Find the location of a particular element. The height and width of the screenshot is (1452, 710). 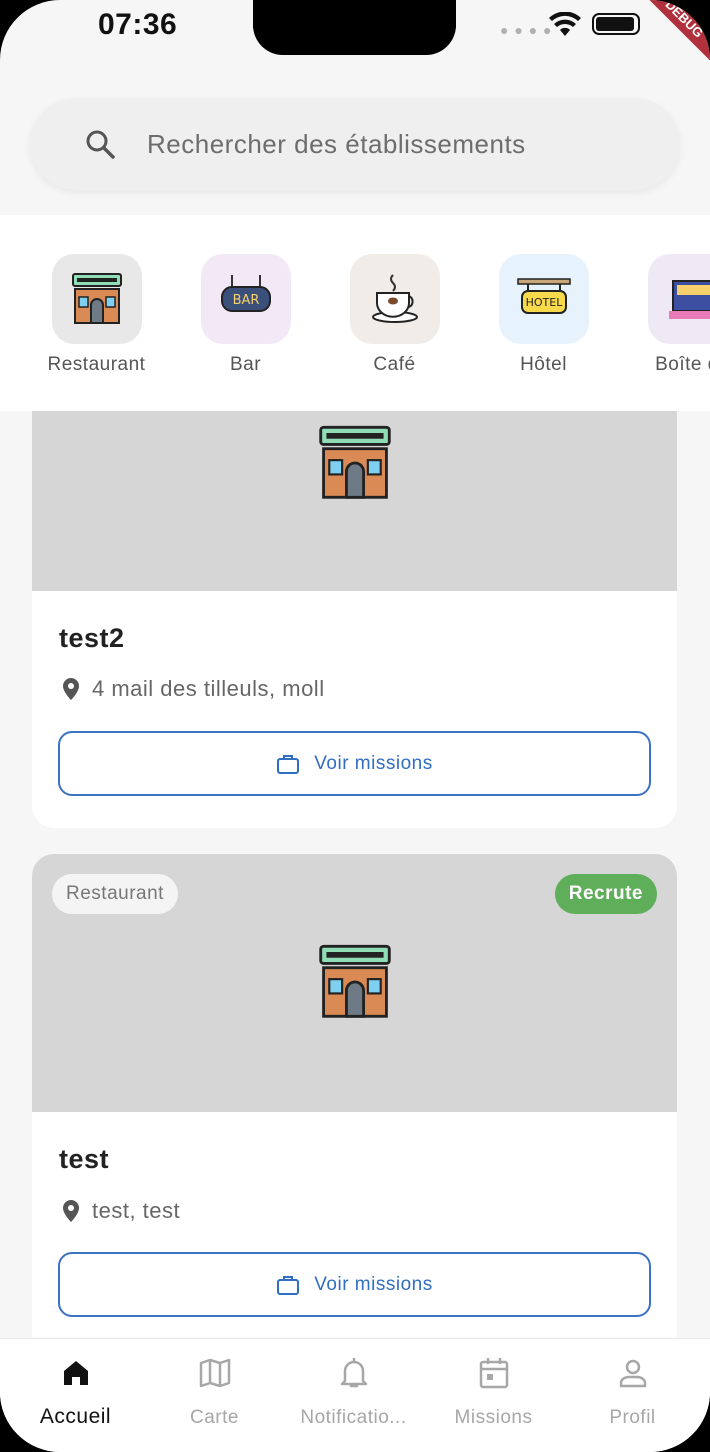

address-text: 4 mail des tilleuls, moll is located at coordinates (208, 688).